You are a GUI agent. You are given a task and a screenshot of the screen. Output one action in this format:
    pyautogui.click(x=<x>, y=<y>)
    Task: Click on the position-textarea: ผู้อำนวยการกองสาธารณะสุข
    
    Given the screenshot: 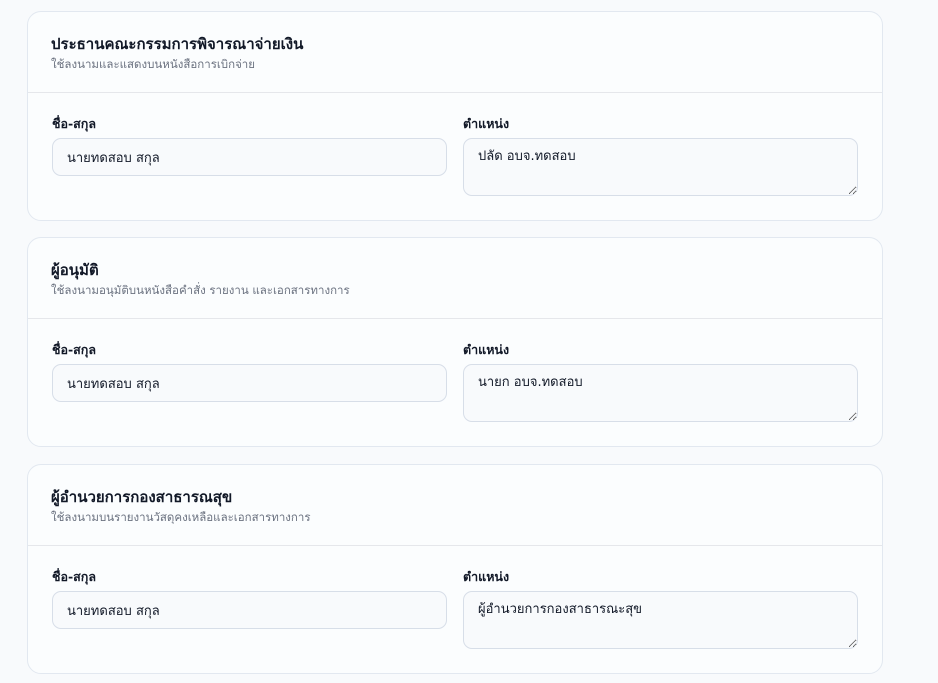 What is the action you would take?
    pyautogui.click(x=660, y=620)
    